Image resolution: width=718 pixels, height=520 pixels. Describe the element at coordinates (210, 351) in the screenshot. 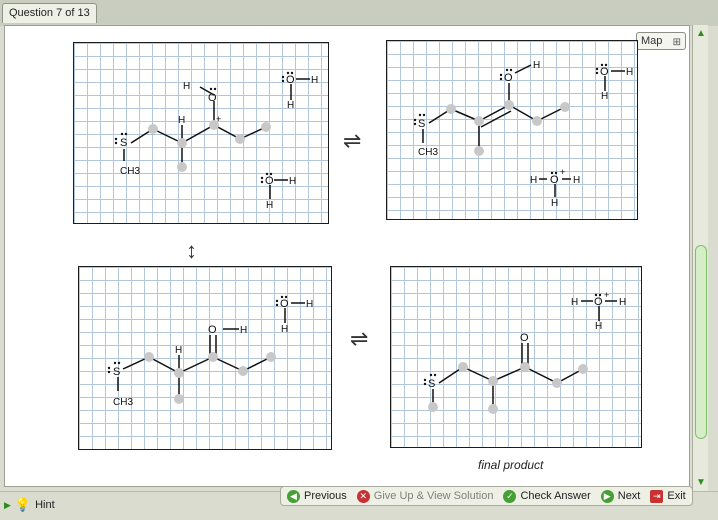

I see `structure-3: S CH3 H O H O H H` at that location.